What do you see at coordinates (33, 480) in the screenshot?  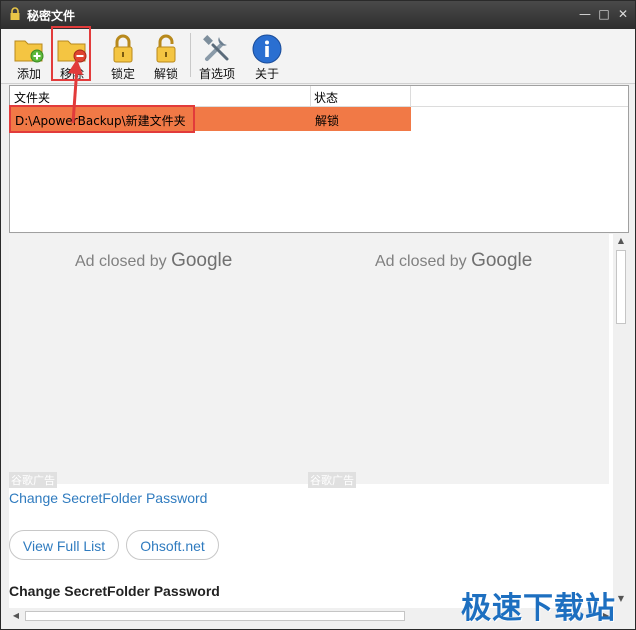 I see `ad-label-left: 谷歌广告` at bounding box center [33, 480].